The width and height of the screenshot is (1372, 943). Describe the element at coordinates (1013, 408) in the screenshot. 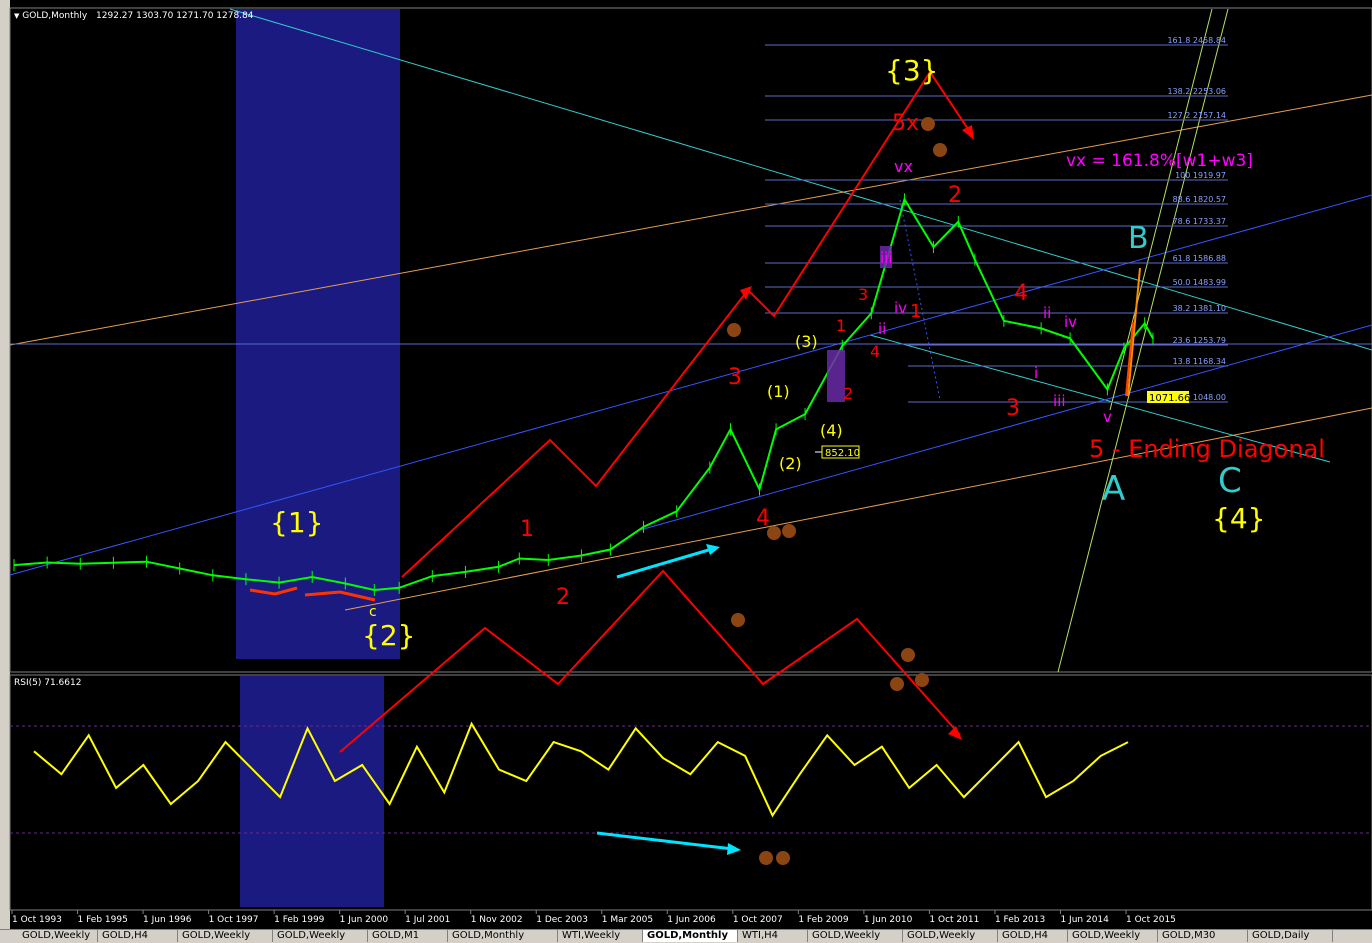

I see `wave-label-3-lower: 3` at that location.